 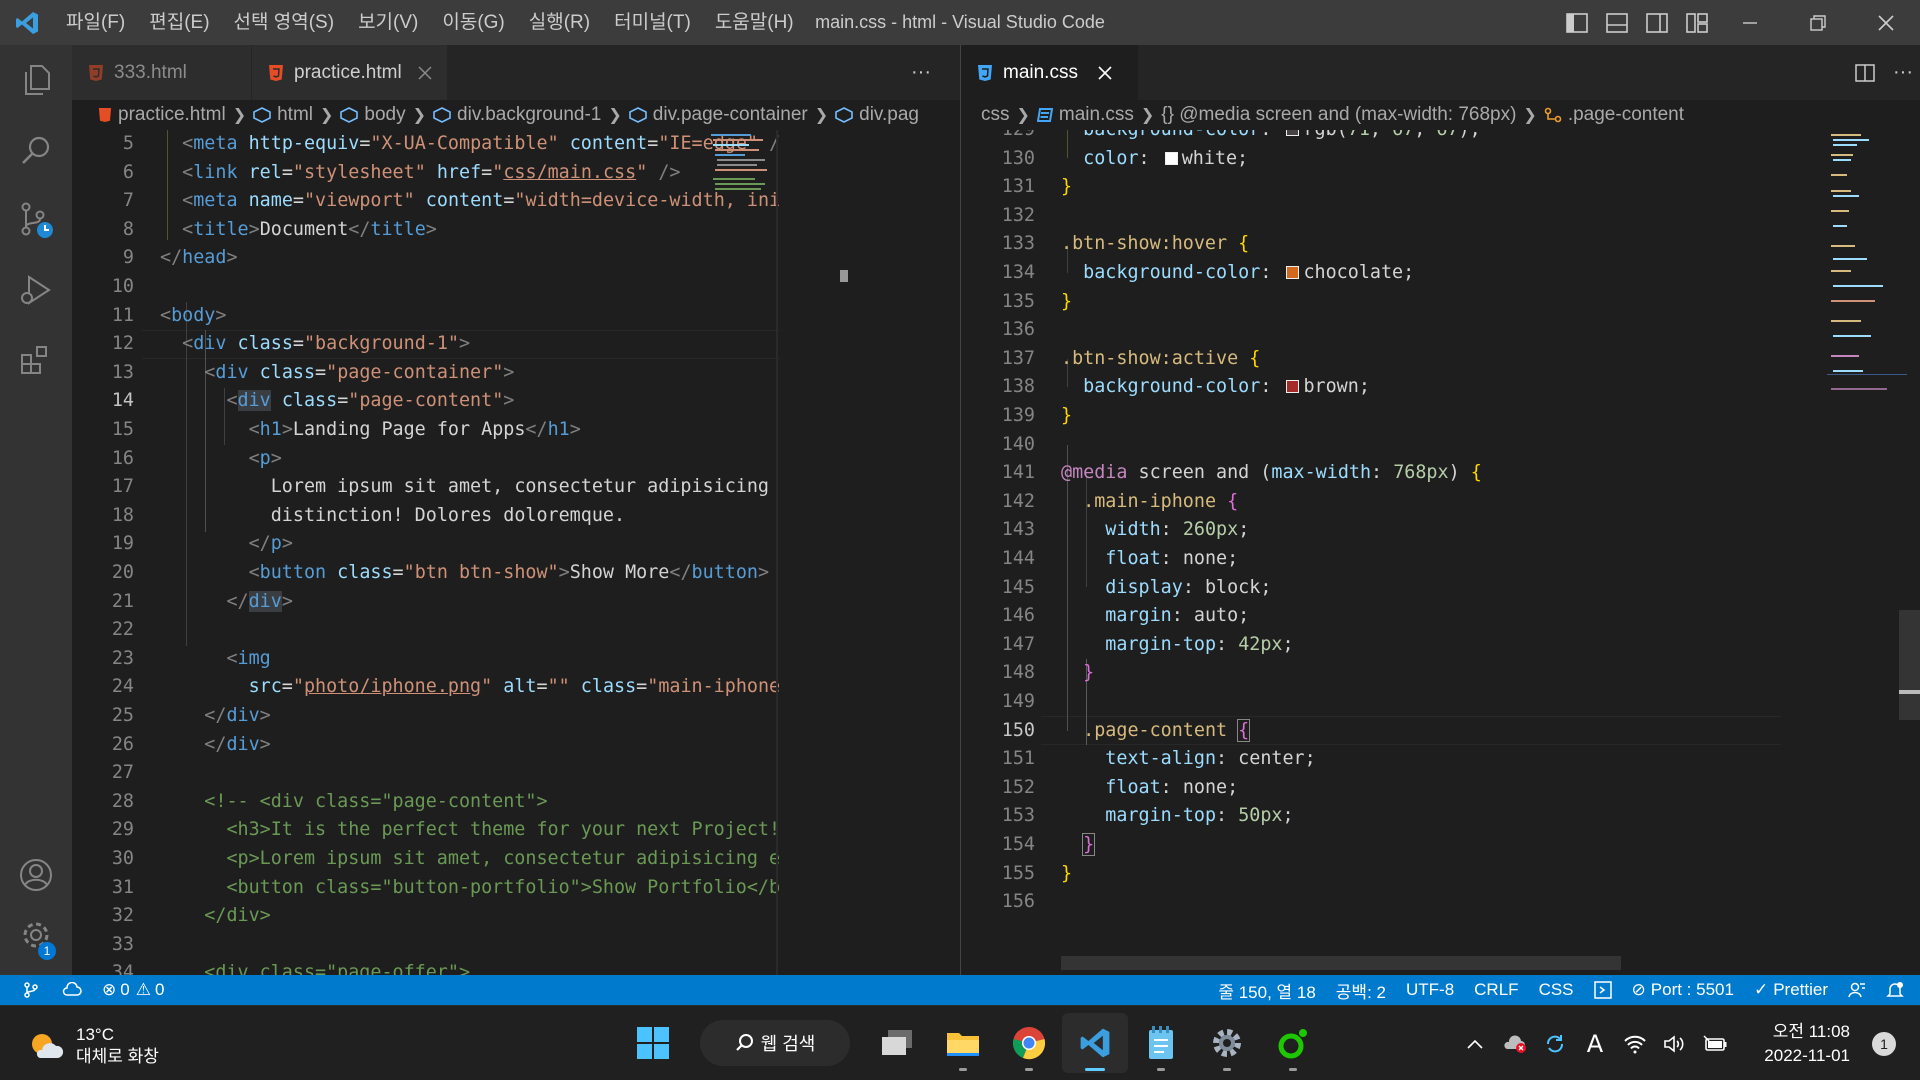 What do you see at coordinates (1657, 22) in the screenshot?
I see `toggle-secondary-sidebar-icon` at bounding box center [1657, 22].